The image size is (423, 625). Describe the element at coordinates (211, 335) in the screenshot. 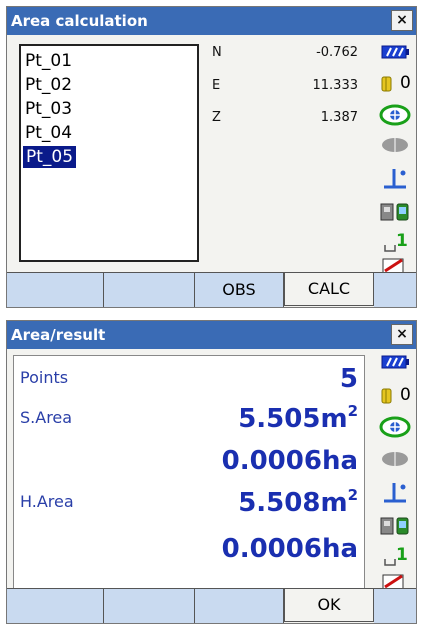

I see `window-title: Area/result ×` at that location.